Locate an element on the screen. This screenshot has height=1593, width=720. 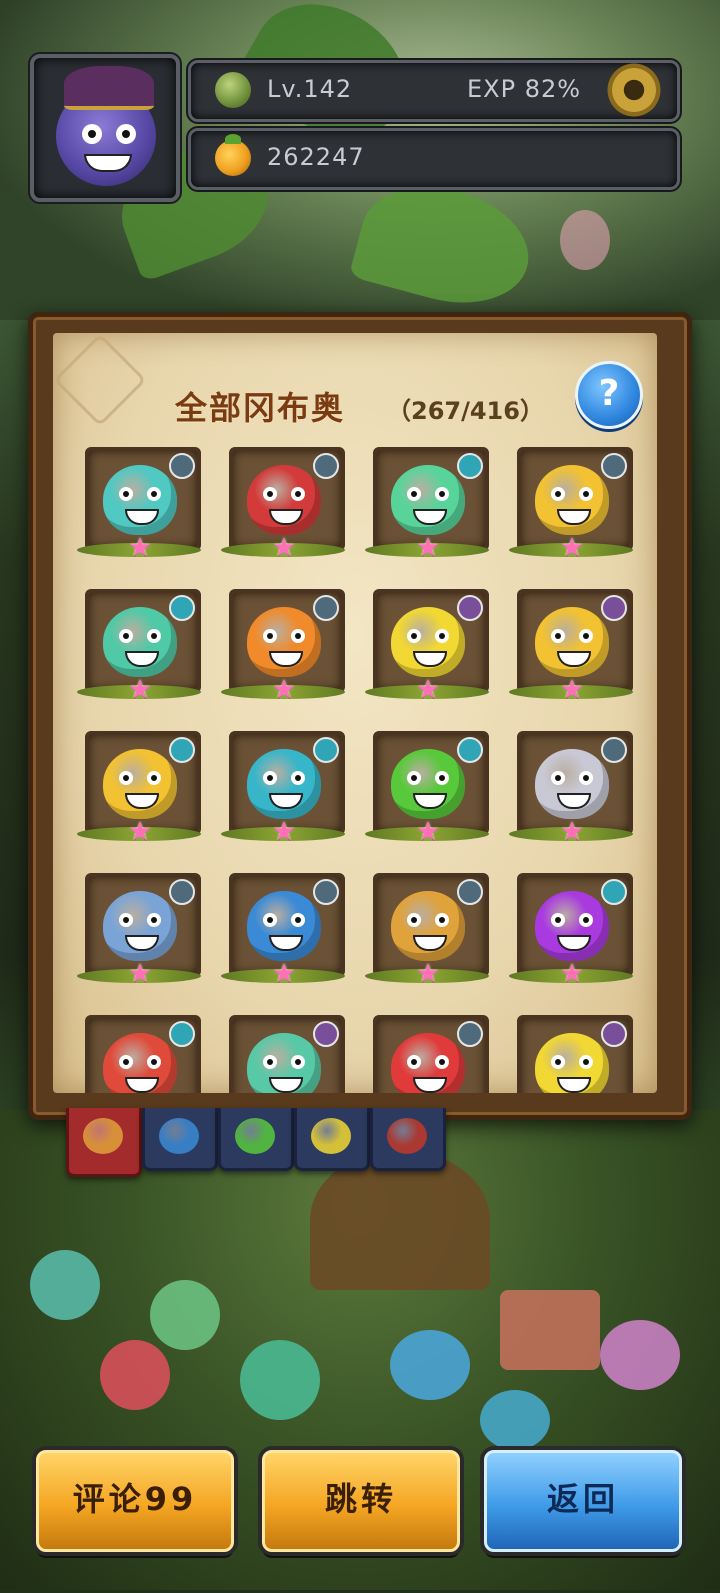
help-button: ? is located at coordinates (609, 395).